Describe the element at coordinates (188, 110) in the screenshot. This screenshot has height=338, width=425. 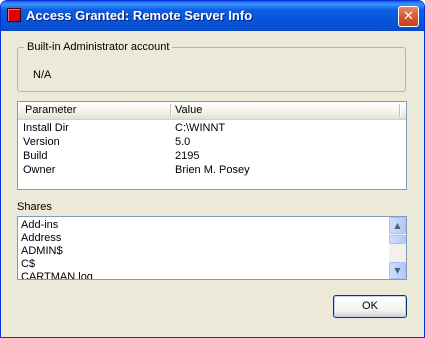
I see `column-header-value: Value` at that location.